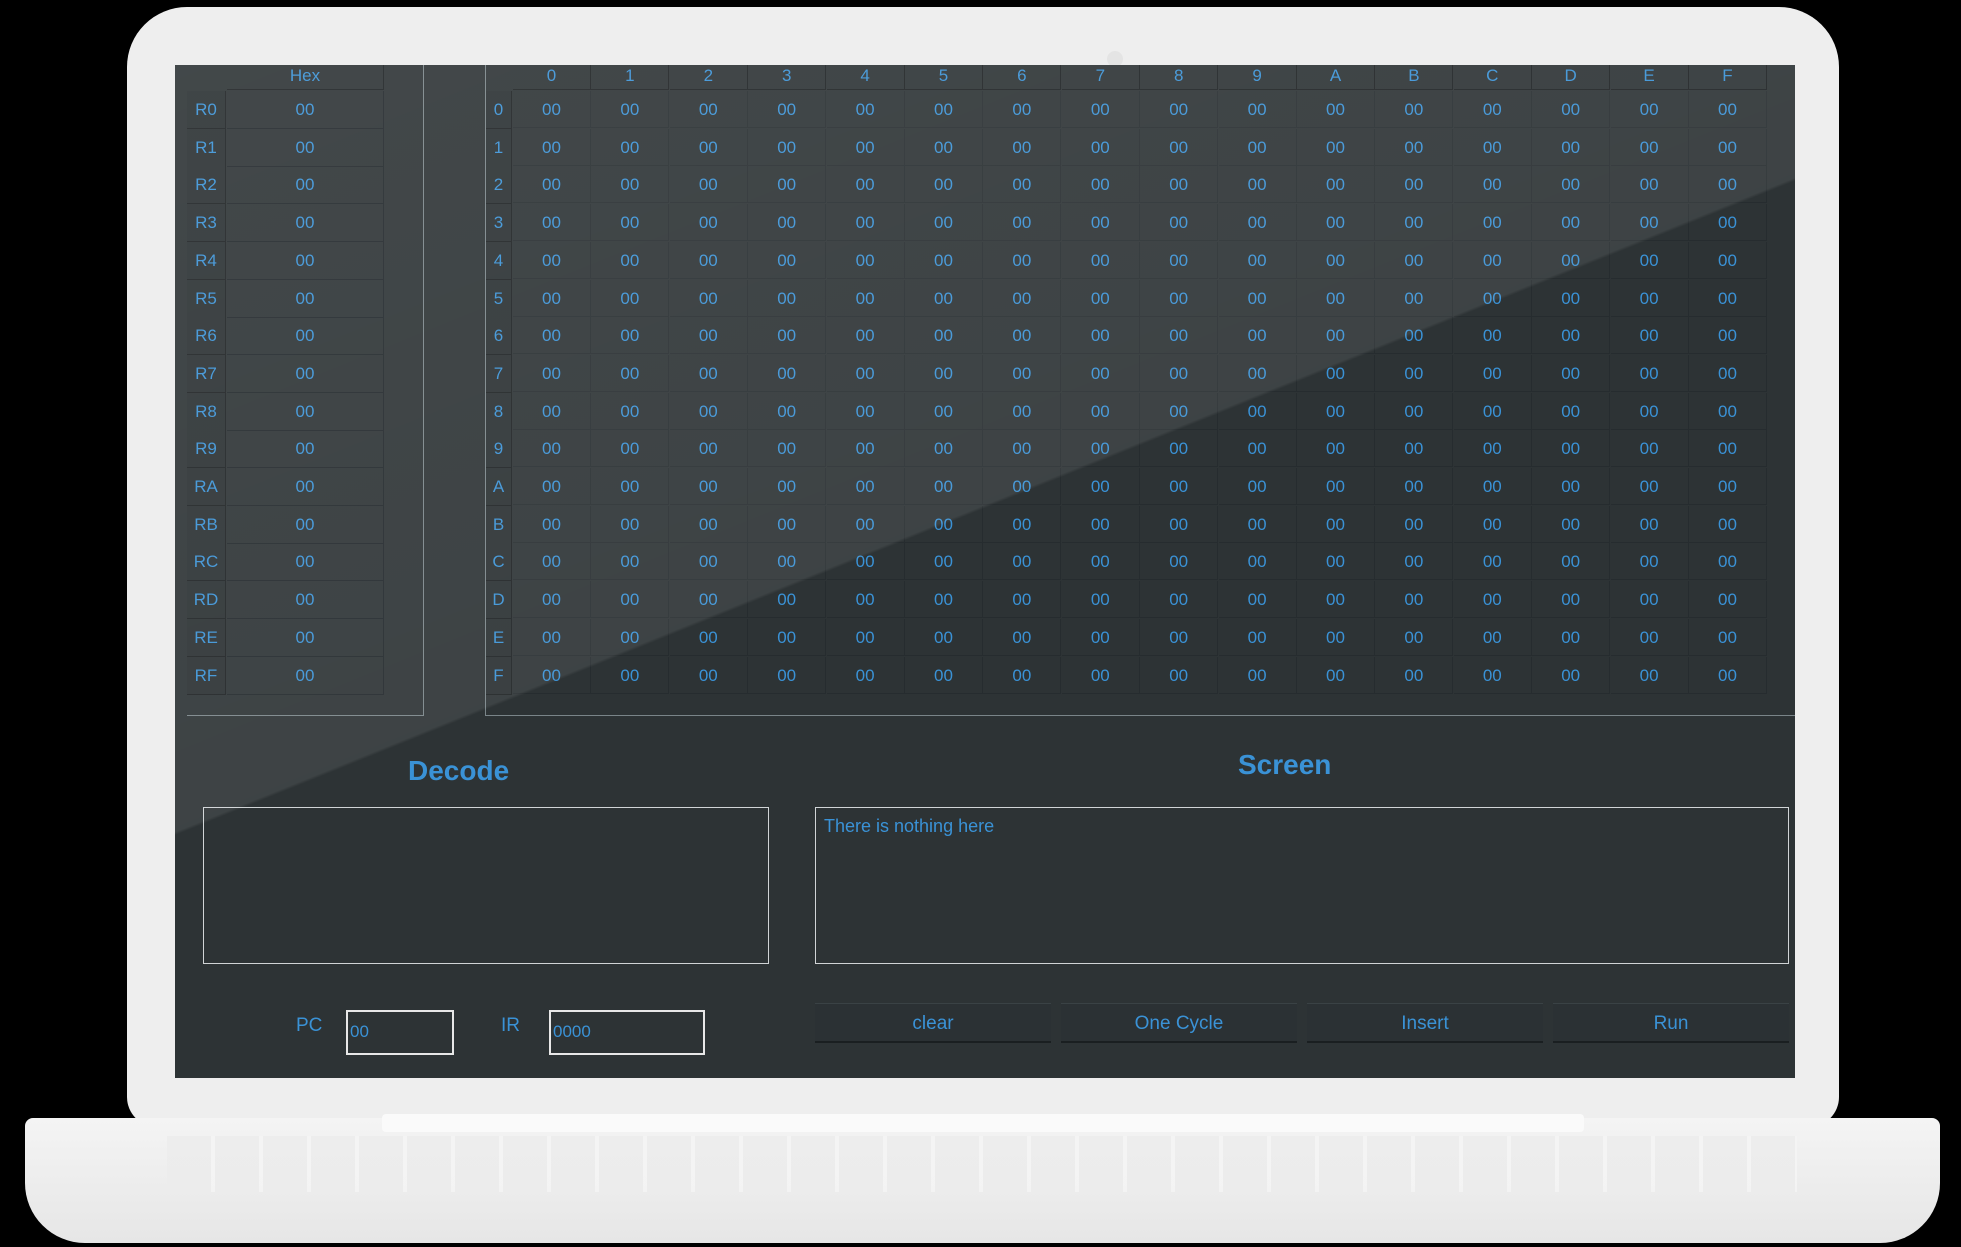 The width and height of the screenshot is (1961, 1247). I want to click on pc-input: 00, so click(400, 1032).